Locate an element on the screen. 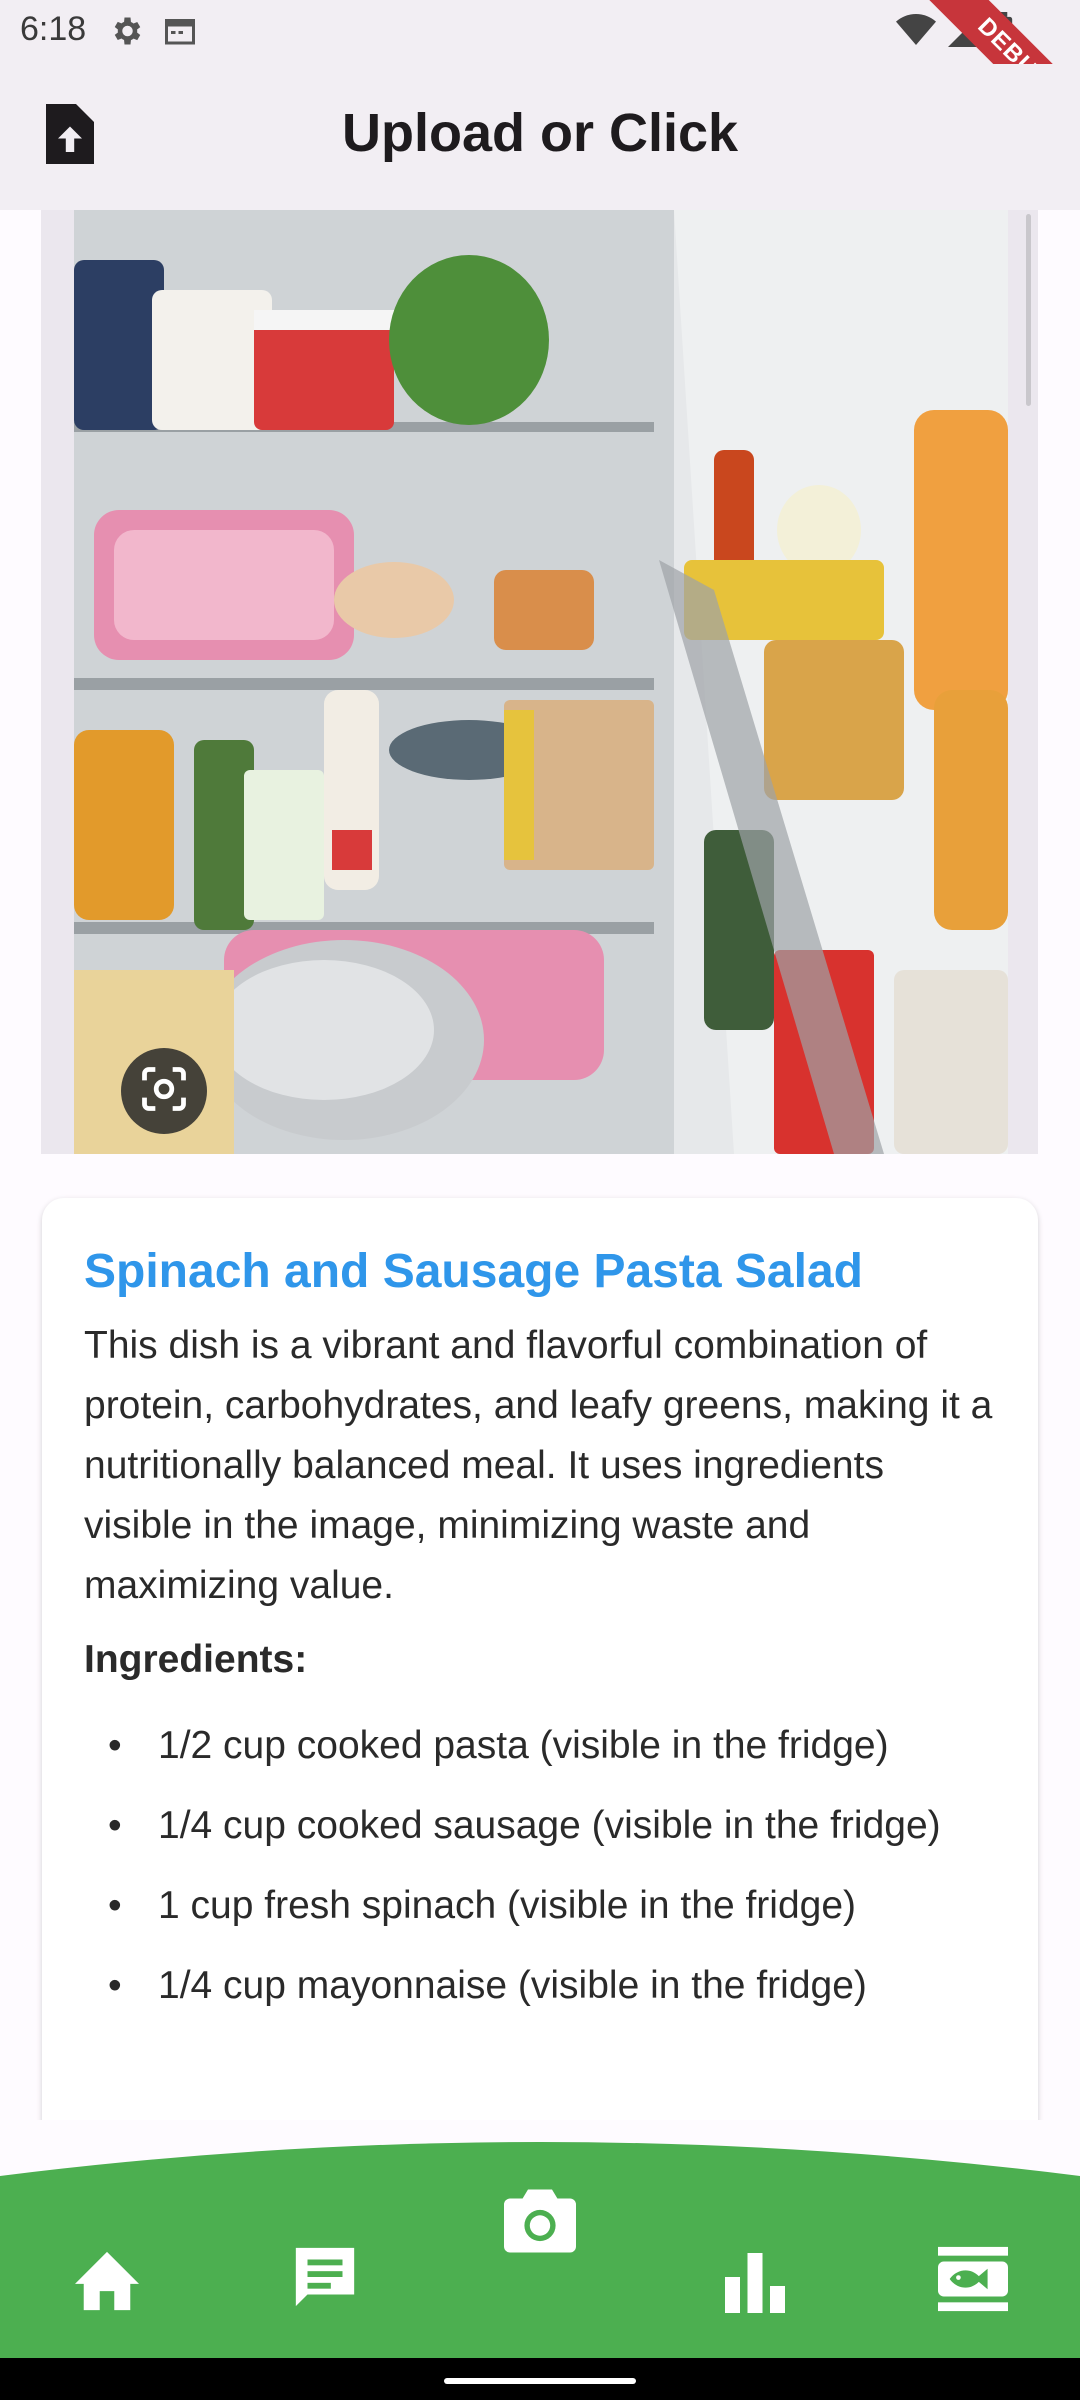  lens-icon is located at coordinates (164, 1091).